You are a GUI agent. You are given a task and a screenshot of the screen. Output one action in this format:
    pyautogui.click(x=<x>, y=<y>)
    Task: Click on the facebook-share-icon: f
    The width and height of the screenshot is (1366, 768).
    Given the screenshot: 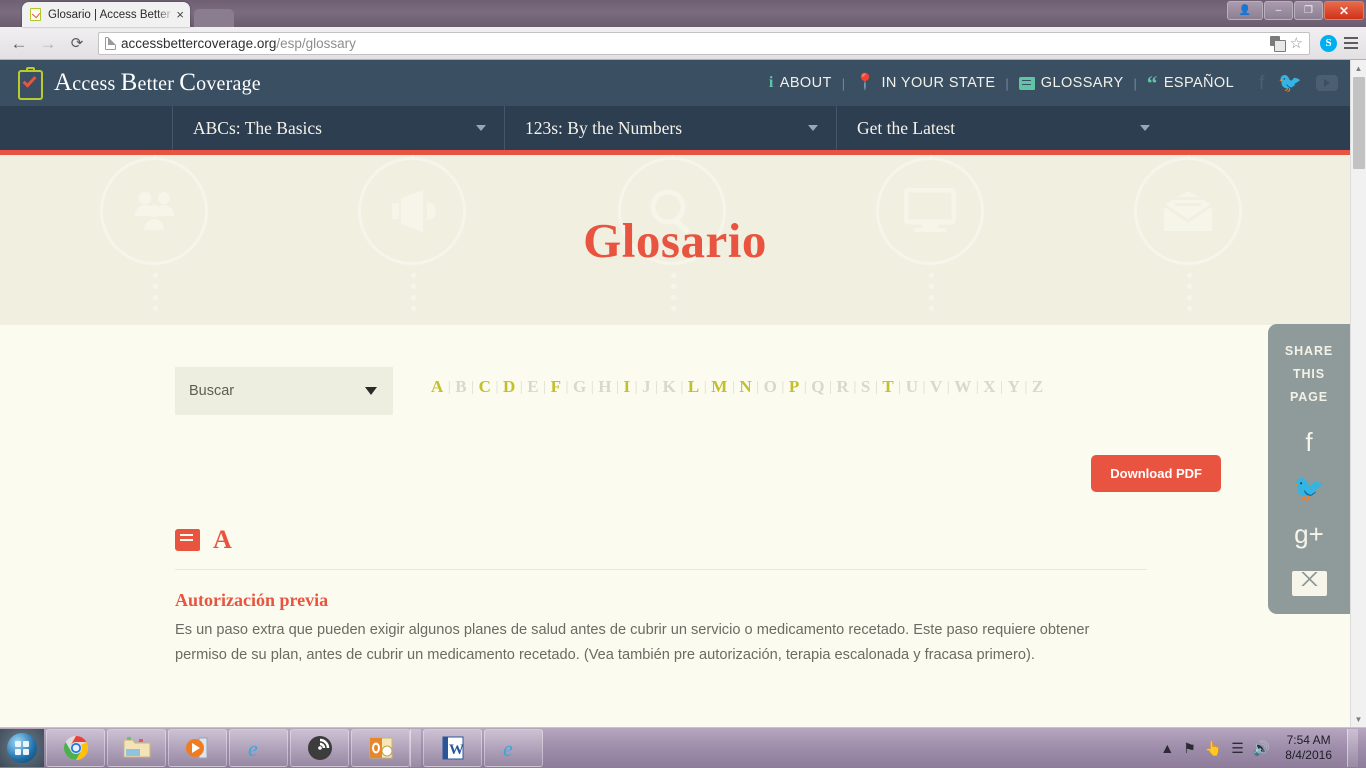 What is the action you would take?
    pyautogui.click(x=1308, y=442)
    